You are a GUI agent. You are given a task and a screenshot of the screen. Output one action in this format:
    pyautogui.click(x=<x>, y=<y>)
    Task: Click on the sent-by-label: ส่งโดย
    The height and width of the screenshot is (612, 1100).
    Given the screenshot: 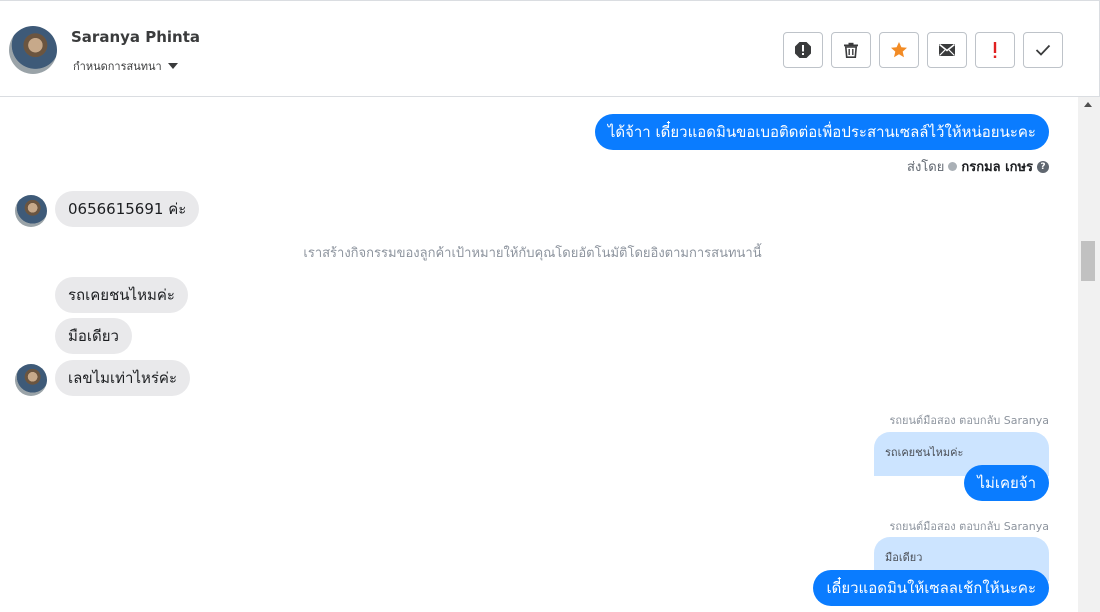 What is the action you would take?
    pyautogui.click(x=926, y=167)
    